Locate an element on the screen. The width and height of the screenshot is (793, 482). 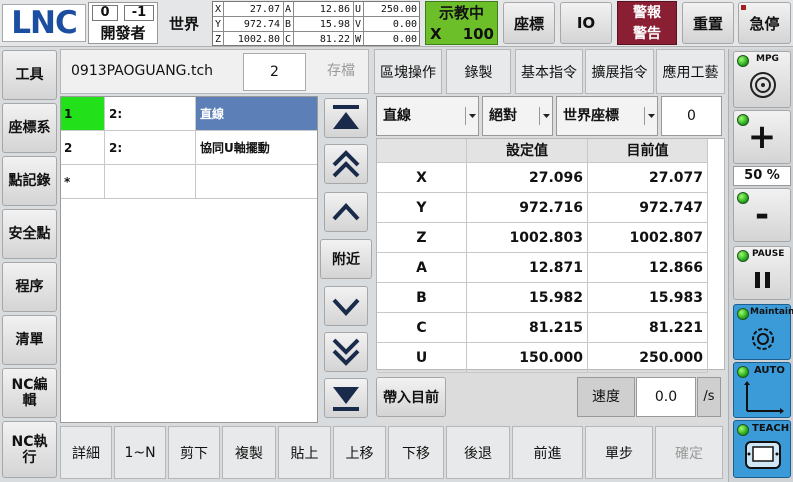
counter-right: -1 is located at coordinates (139, 13).